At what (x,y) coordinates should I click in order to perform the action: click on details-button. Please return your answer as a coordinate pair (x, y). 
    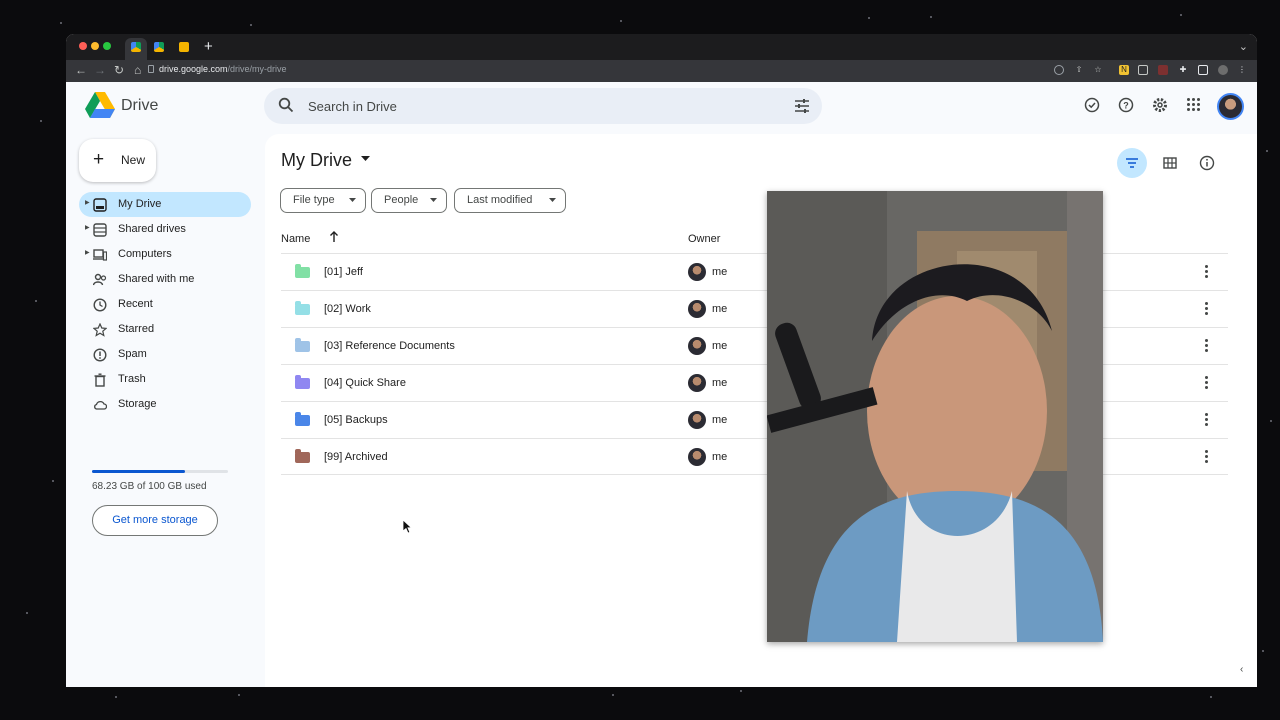
    Looking at the image, I should click on (1207, 163).